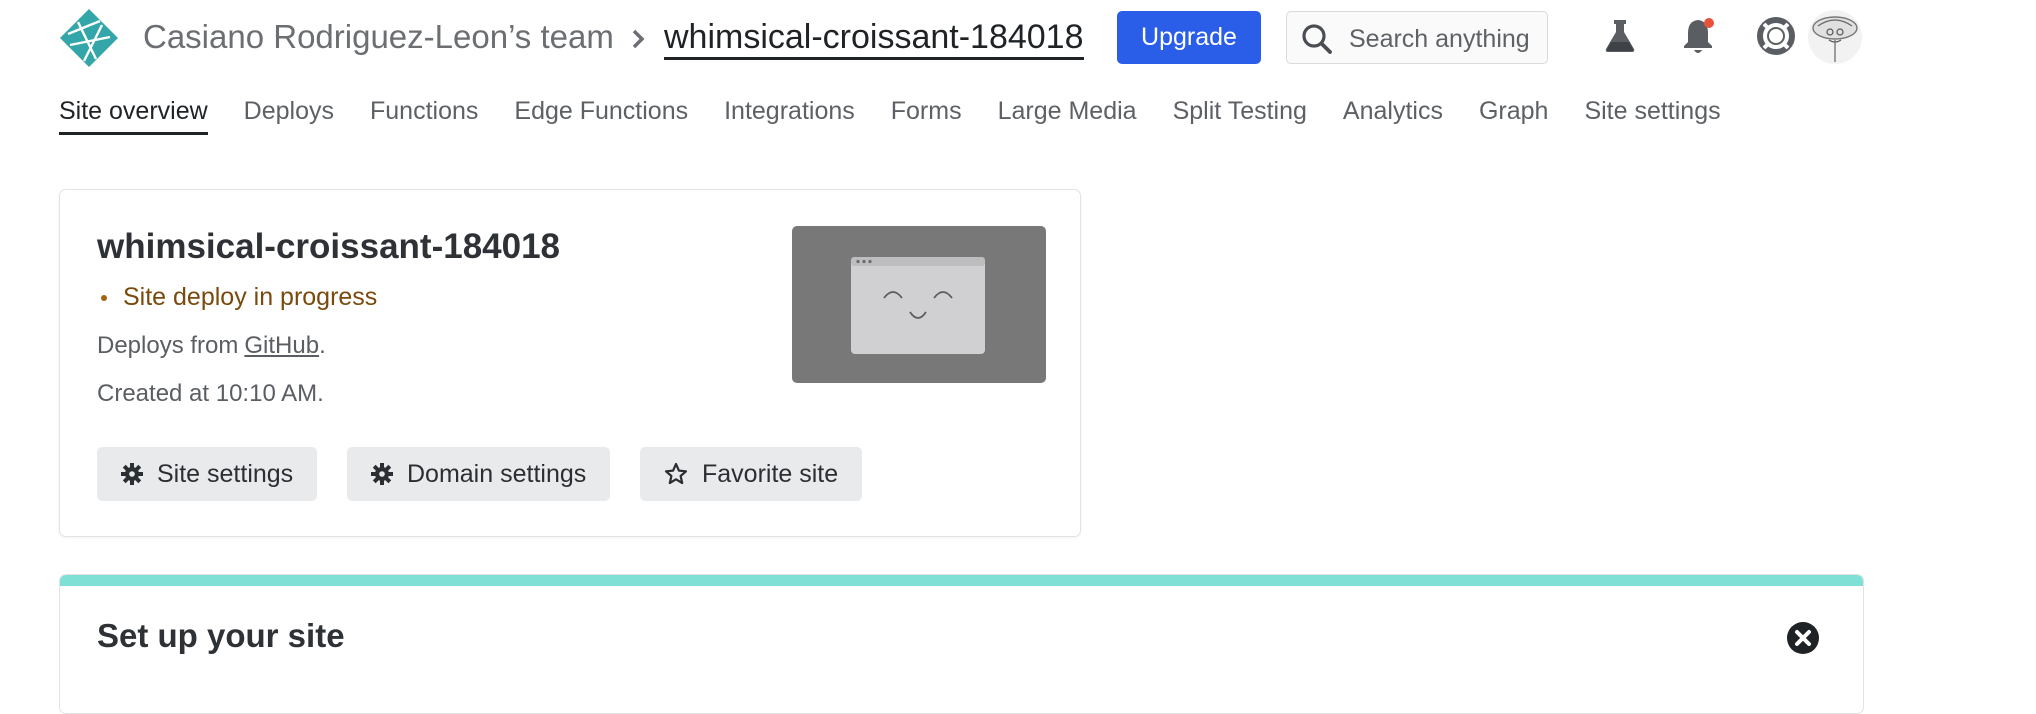 This screenshot has height=714, width=2036. I want to click on user-avatar-icon, so click(1835, 39).